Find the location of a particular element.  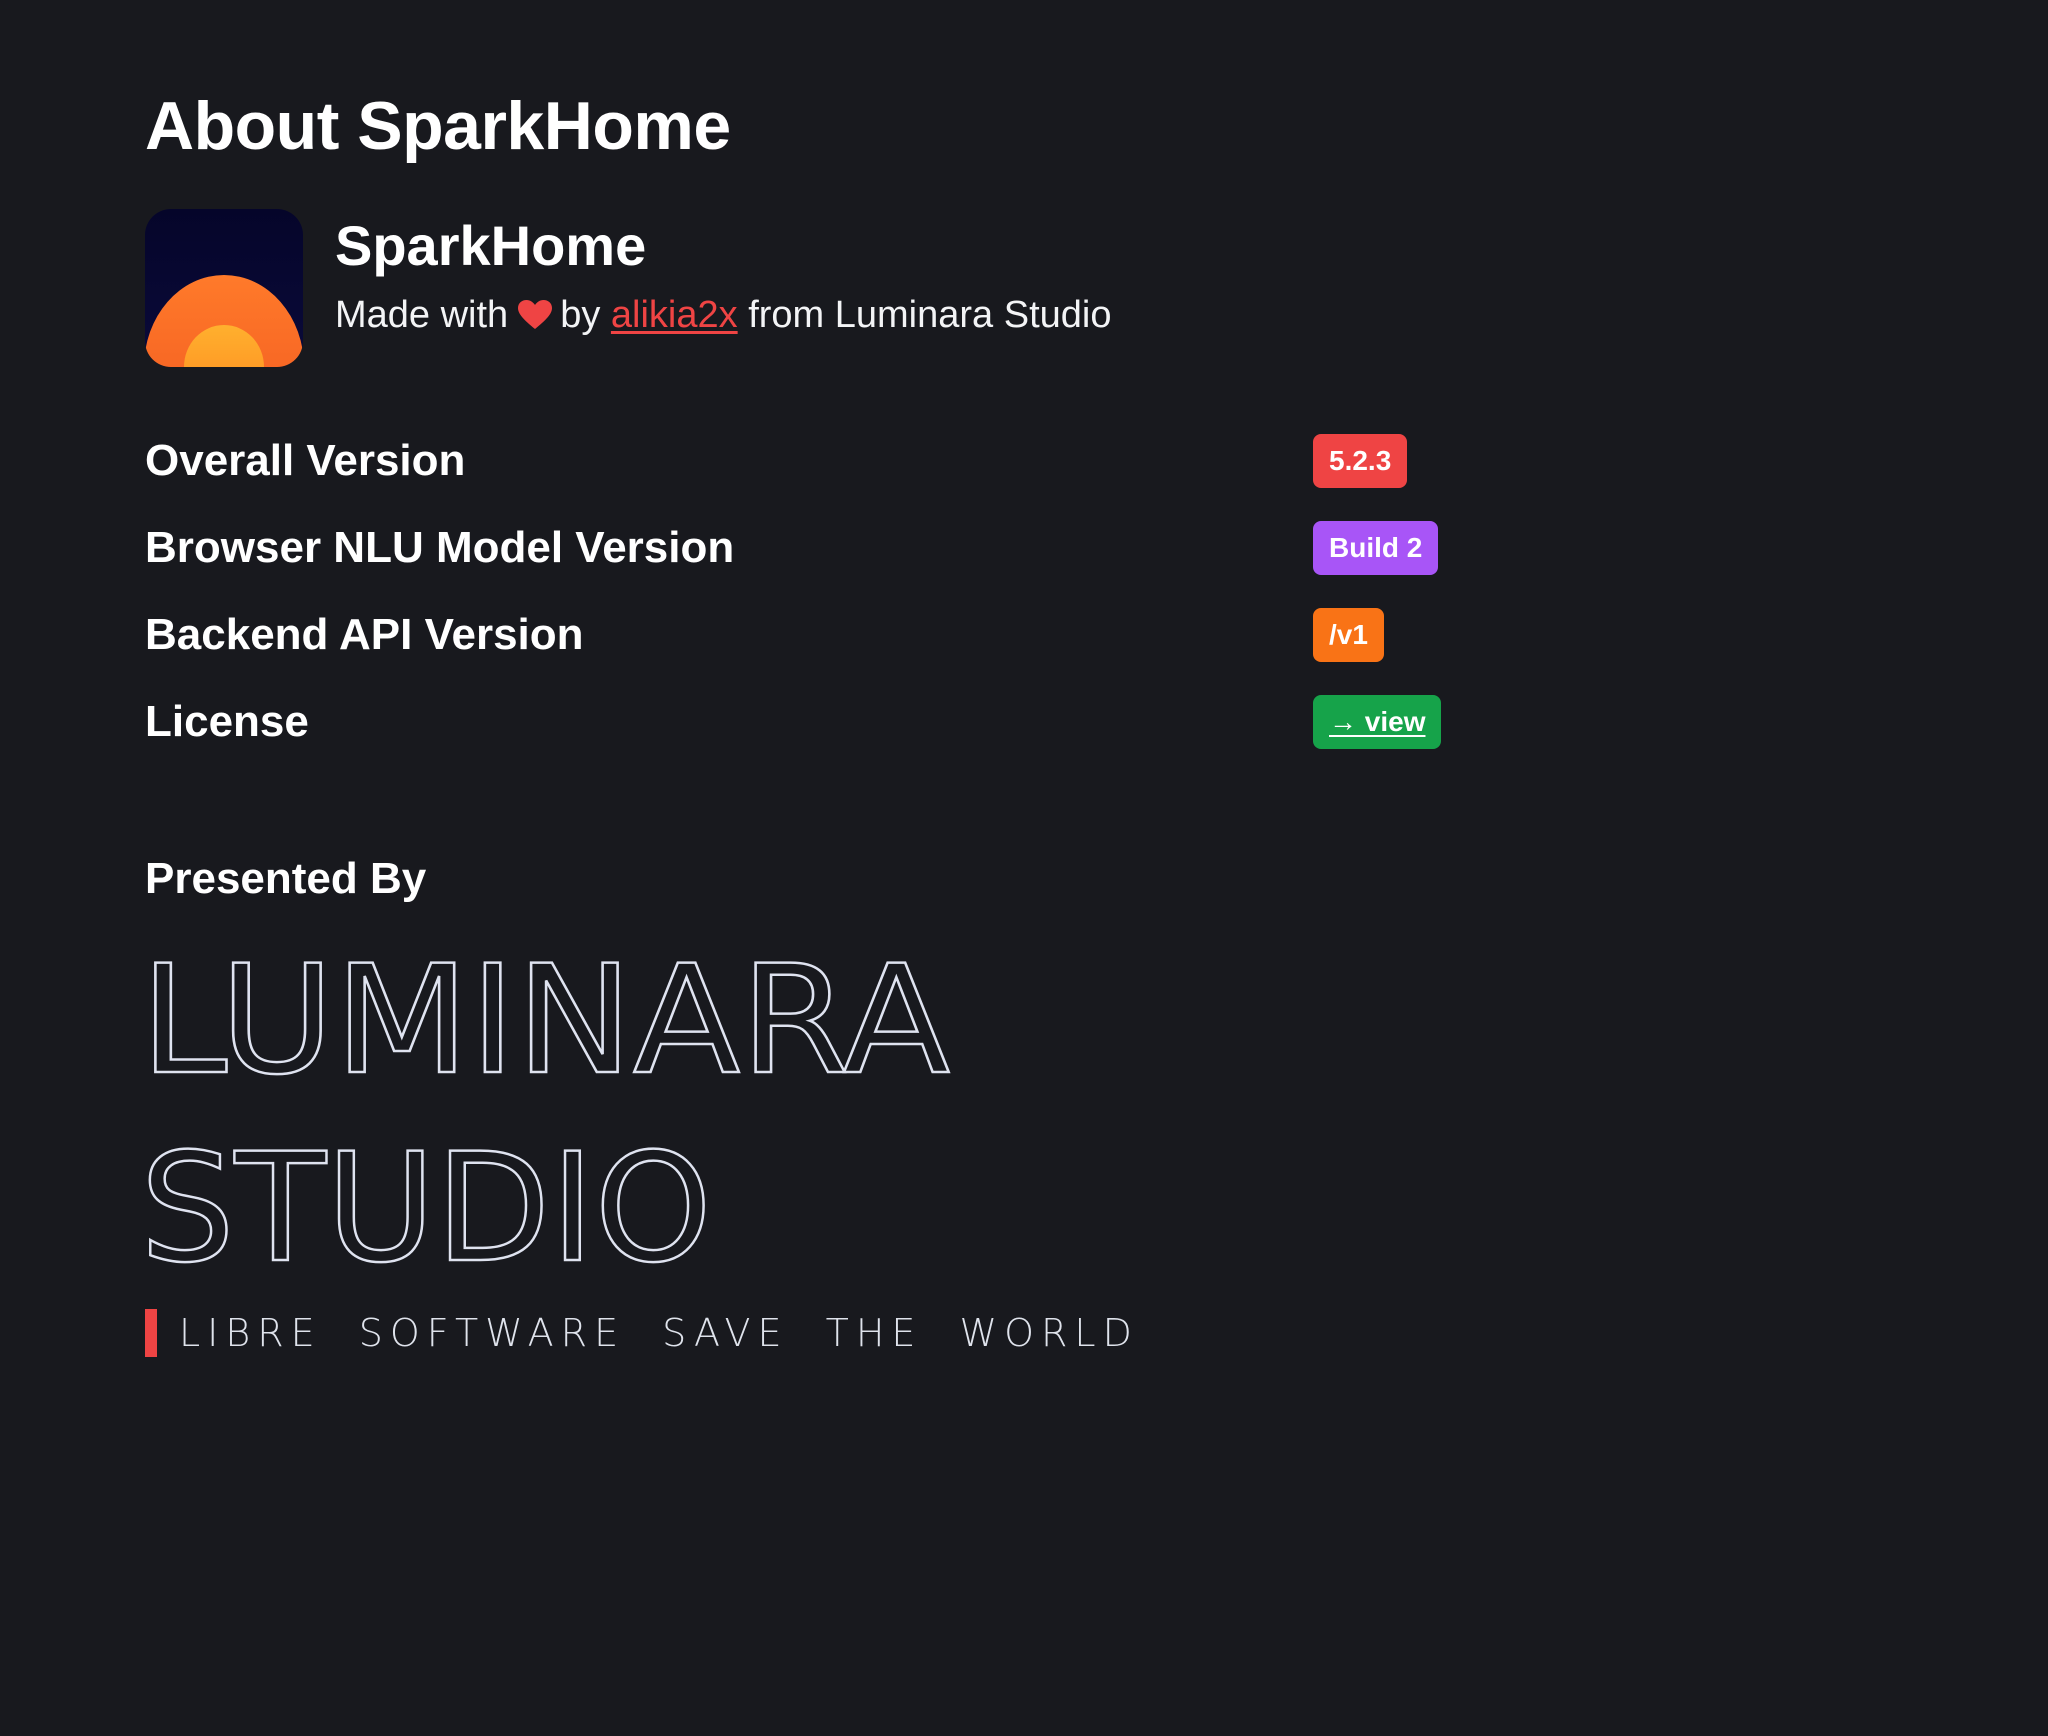

row-label: Browser NLU Model Version is located at coordinates (440, 547).